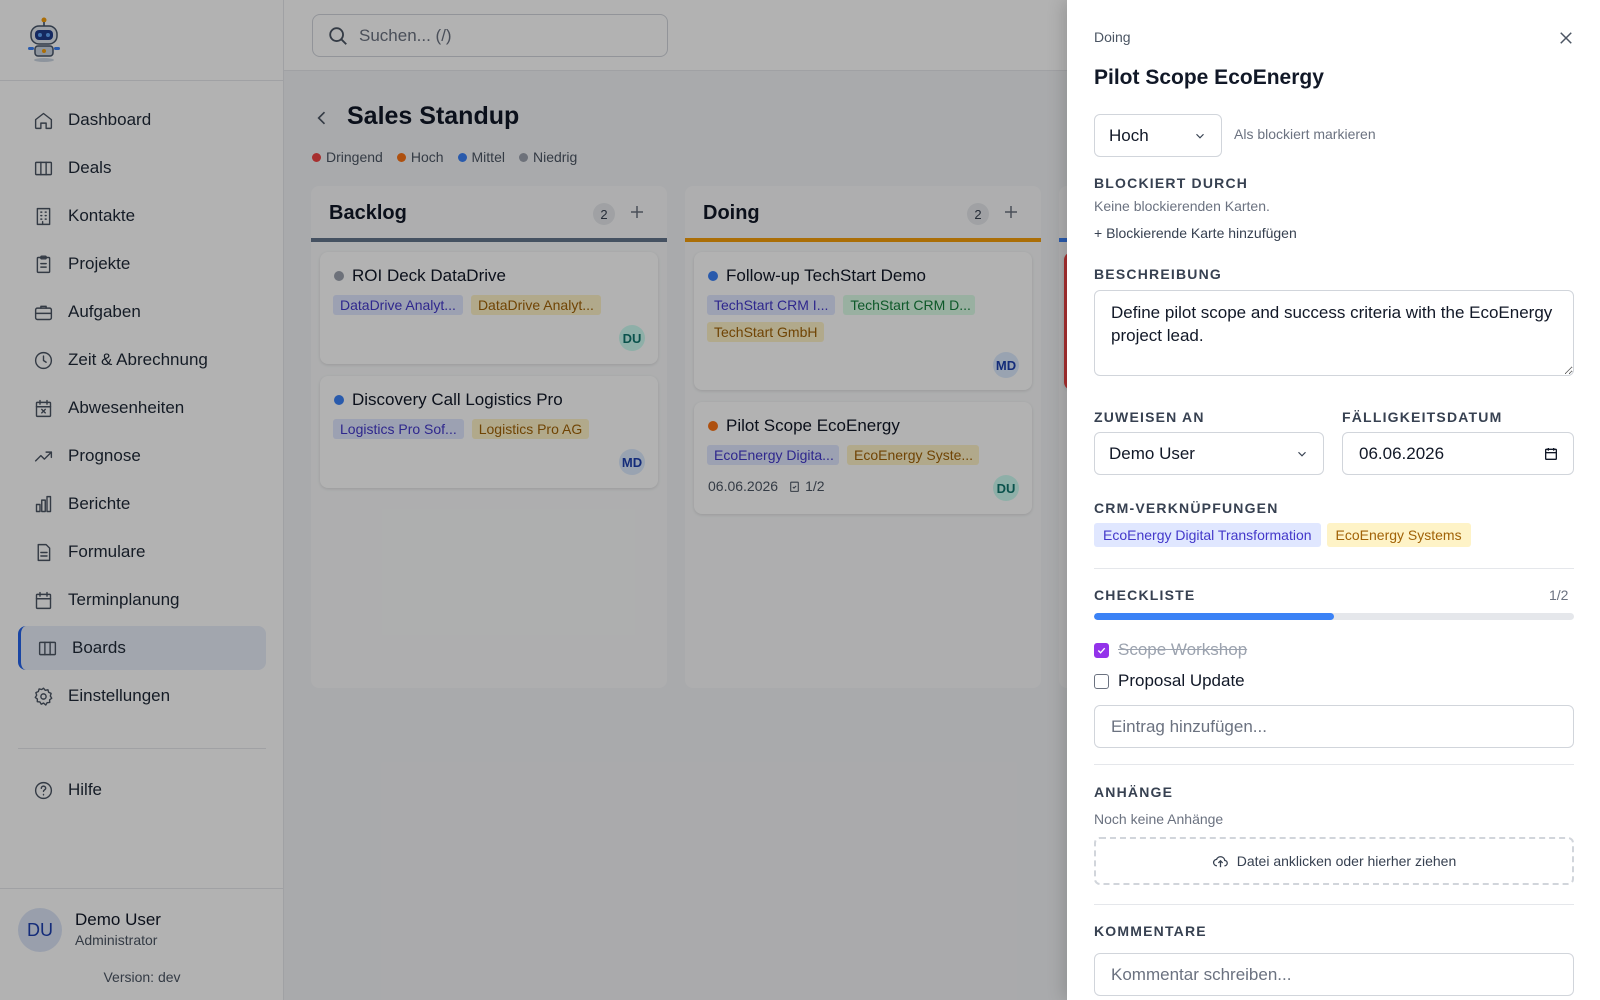 This screenshot has height=1000, width=1600. Describe the element at coordinates (1334, 726) in the screenshot. I see `checklist-add-input` at that location.